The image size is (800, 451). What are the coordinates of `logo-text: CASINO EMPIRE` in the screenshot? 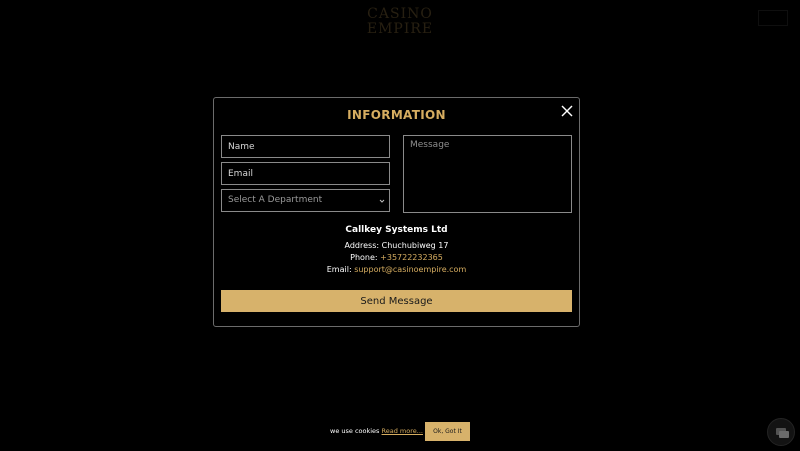 It's located at (400, 21).